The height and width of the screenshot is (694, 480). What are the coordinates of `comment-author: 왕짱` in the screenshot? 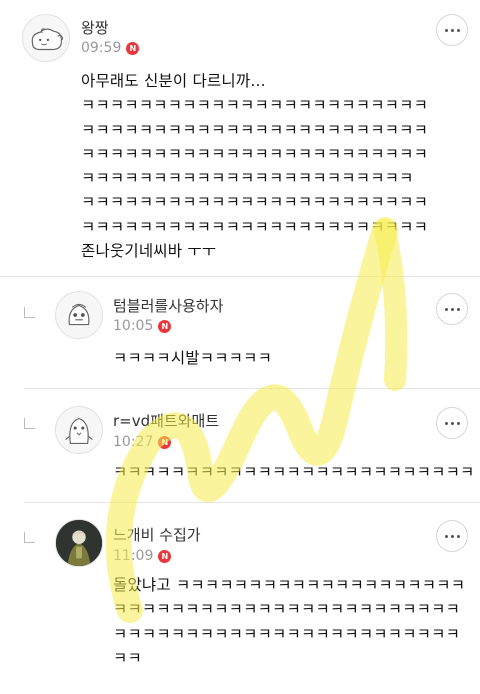 It's located at (95, 27).